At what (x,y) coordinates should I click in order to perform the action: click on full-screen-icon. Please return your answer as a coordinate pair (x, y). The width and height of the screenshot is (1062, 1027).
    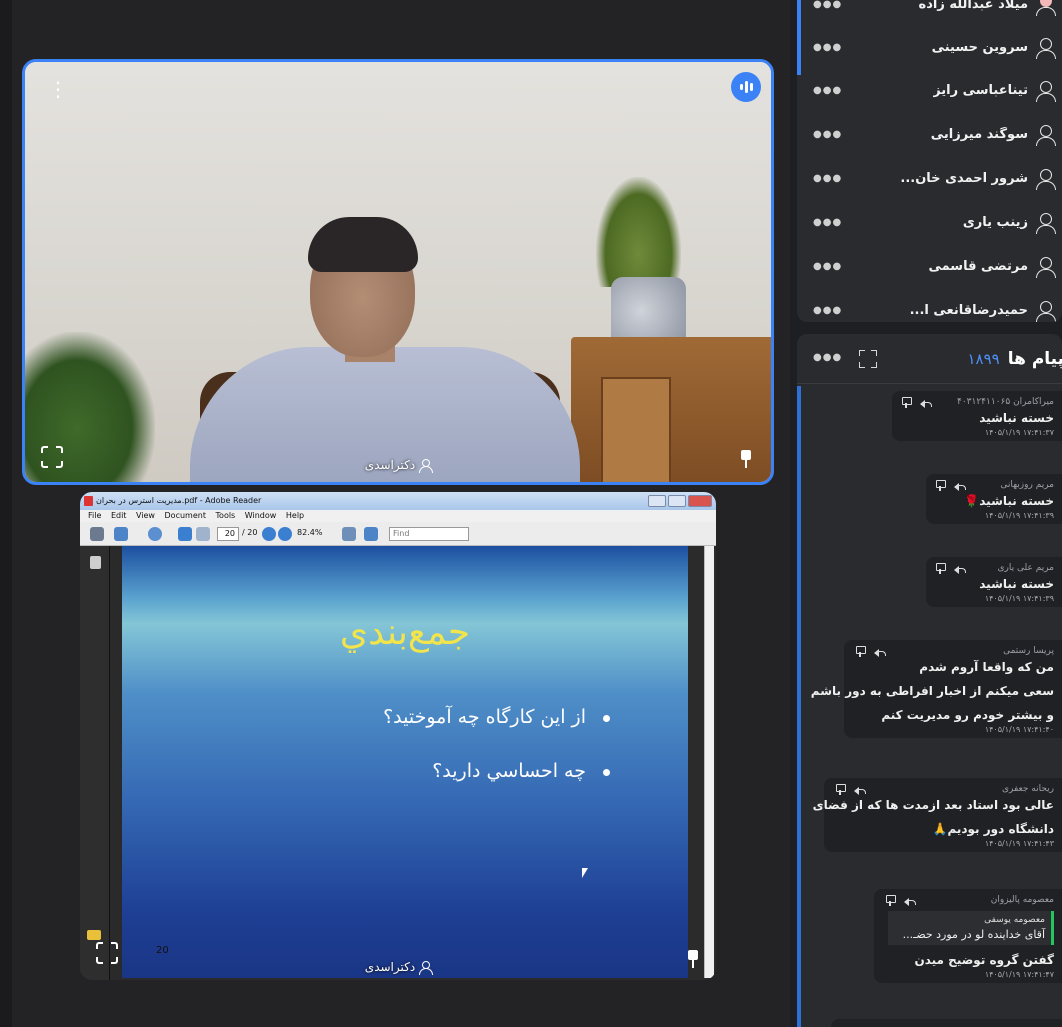
    Looking at the image, I should click on (371, 534).